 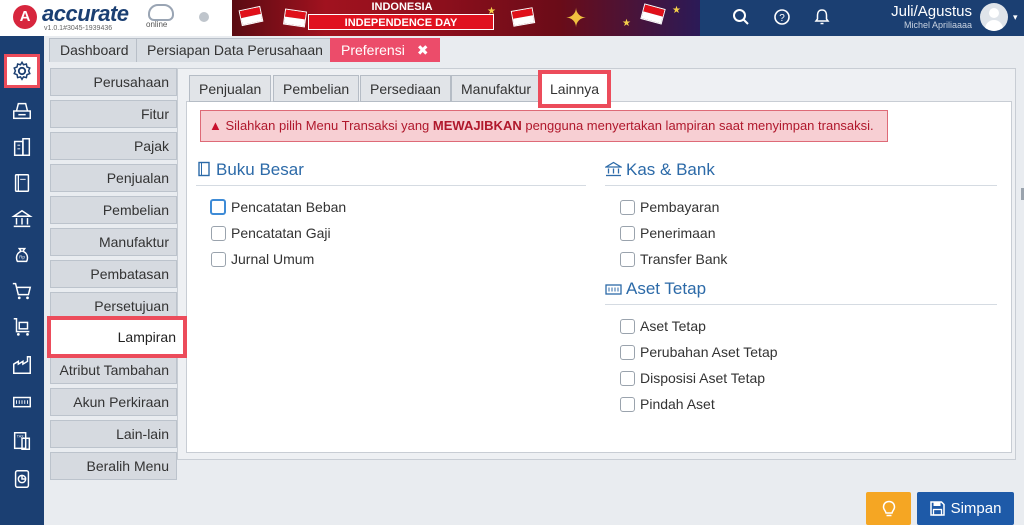 I want to click on checkbox-row-pencatatan-beban: Pencatatan Beban, so click(x=278, y=207).